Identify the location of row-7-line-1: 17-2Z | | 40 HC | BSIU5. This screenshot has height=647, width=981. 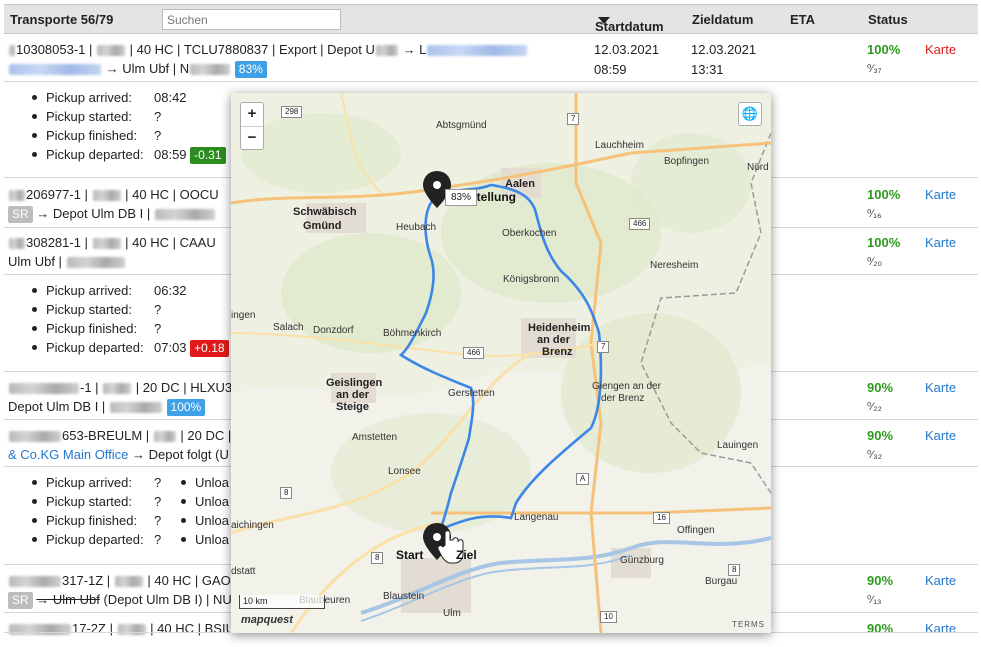
(125, 628).